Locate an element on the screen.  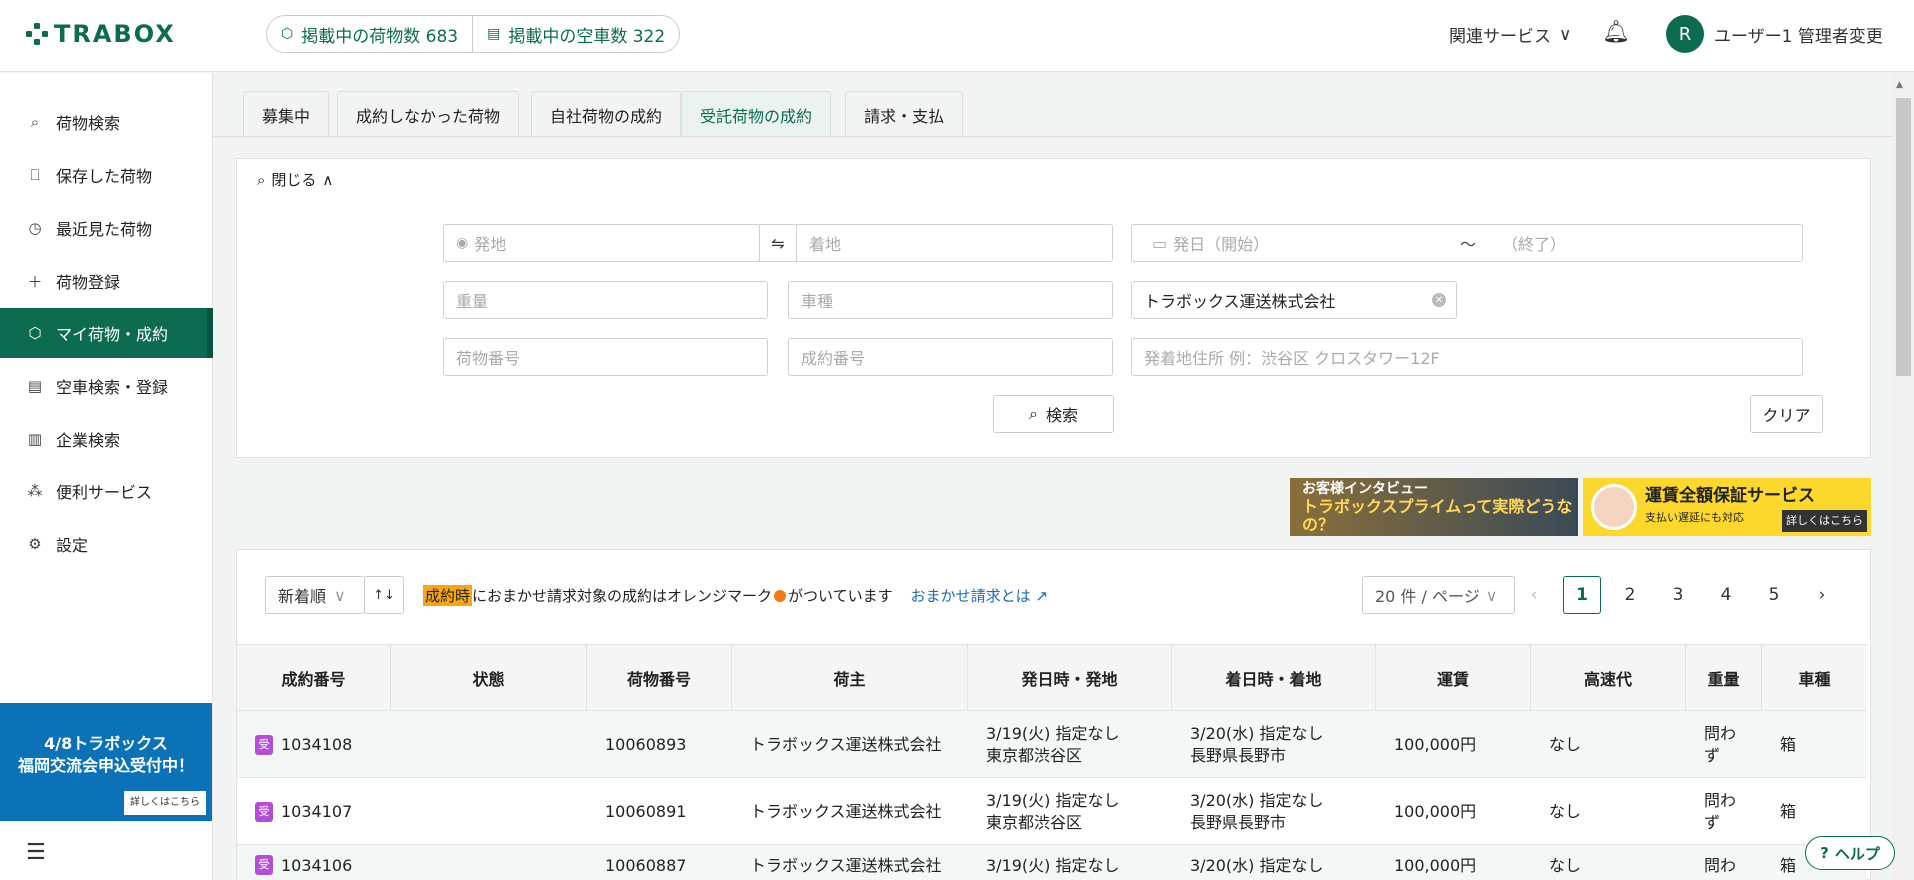
page-2: 2 is located at coordinates (1630, 595).